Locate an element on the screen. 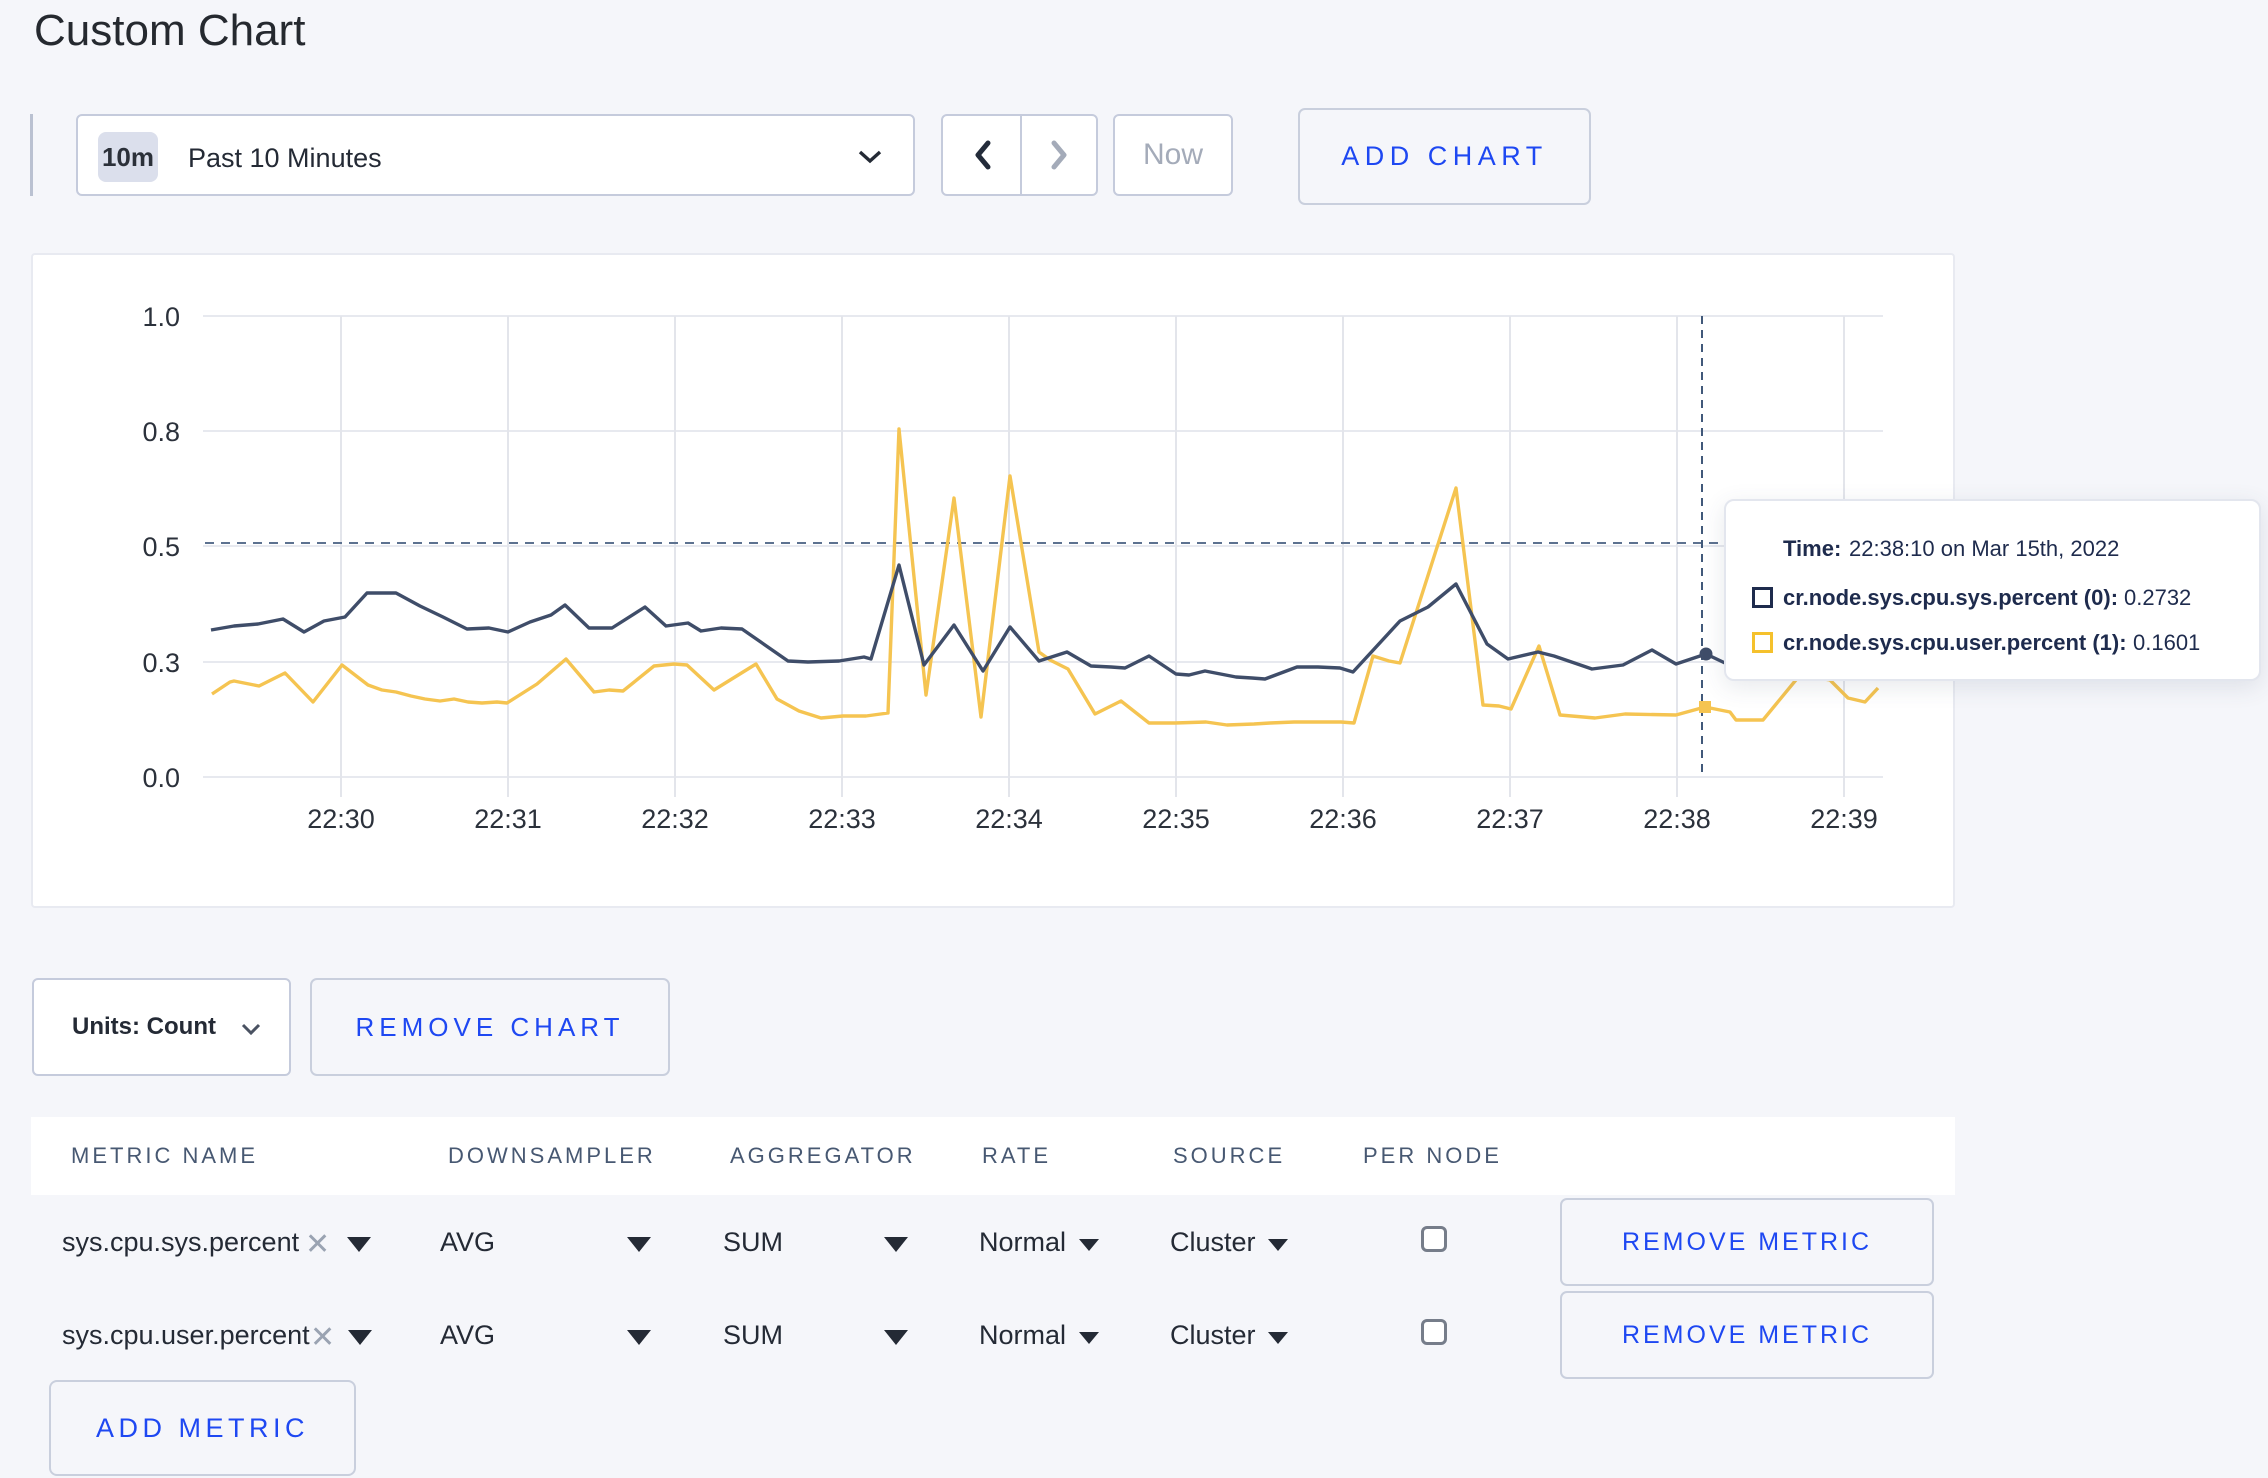 Image resolution: width=2268 pixels, height=1478 pixels. svg-text: 22:34 is located at coordinates (1009, 819).